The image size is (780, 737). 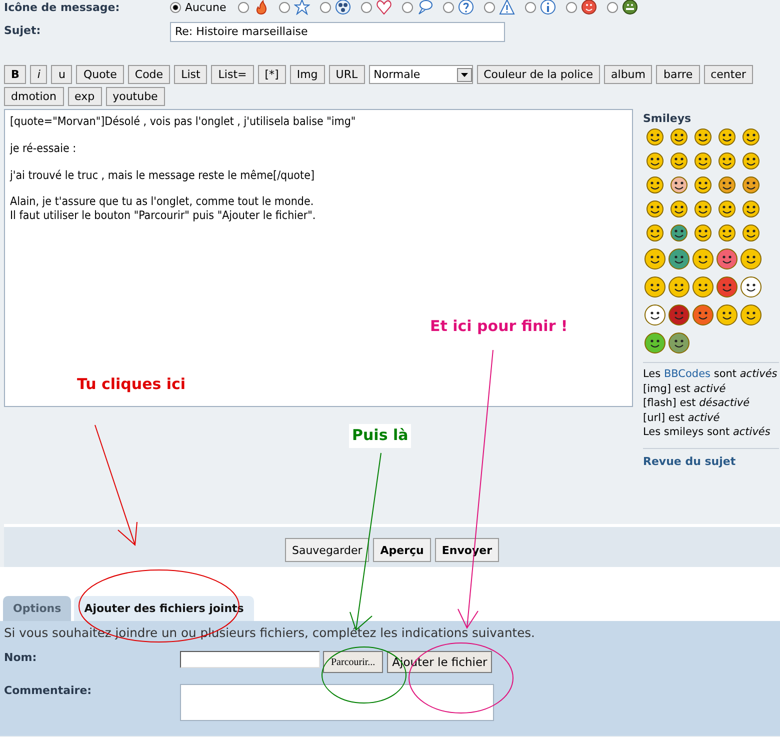 I want to click on format-button: youtube, so click(x=135, y=96).